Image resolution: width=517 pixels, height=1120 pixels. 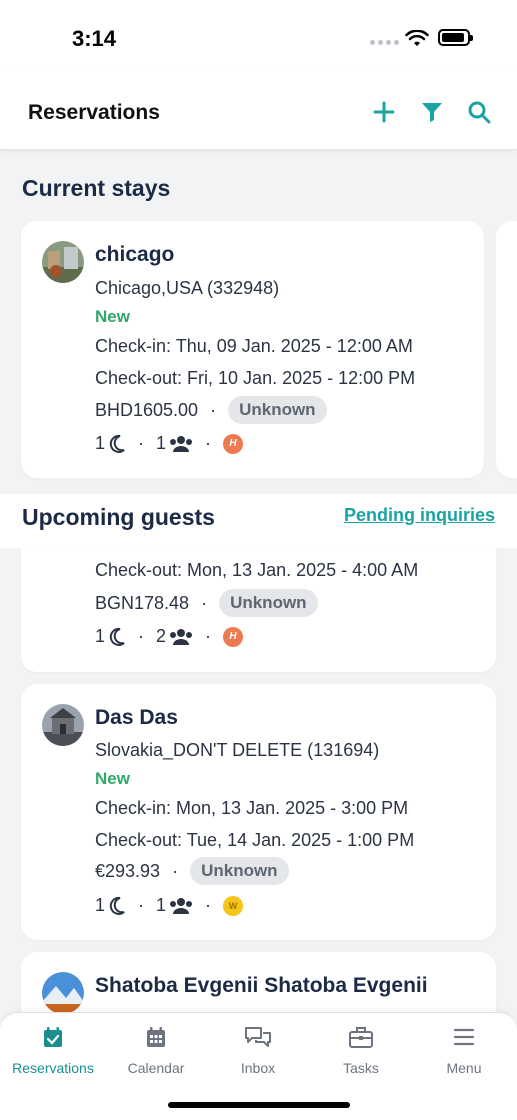 I want to click on pending-inquiries-link: Pending inquiries, so click(x=419, y=515).